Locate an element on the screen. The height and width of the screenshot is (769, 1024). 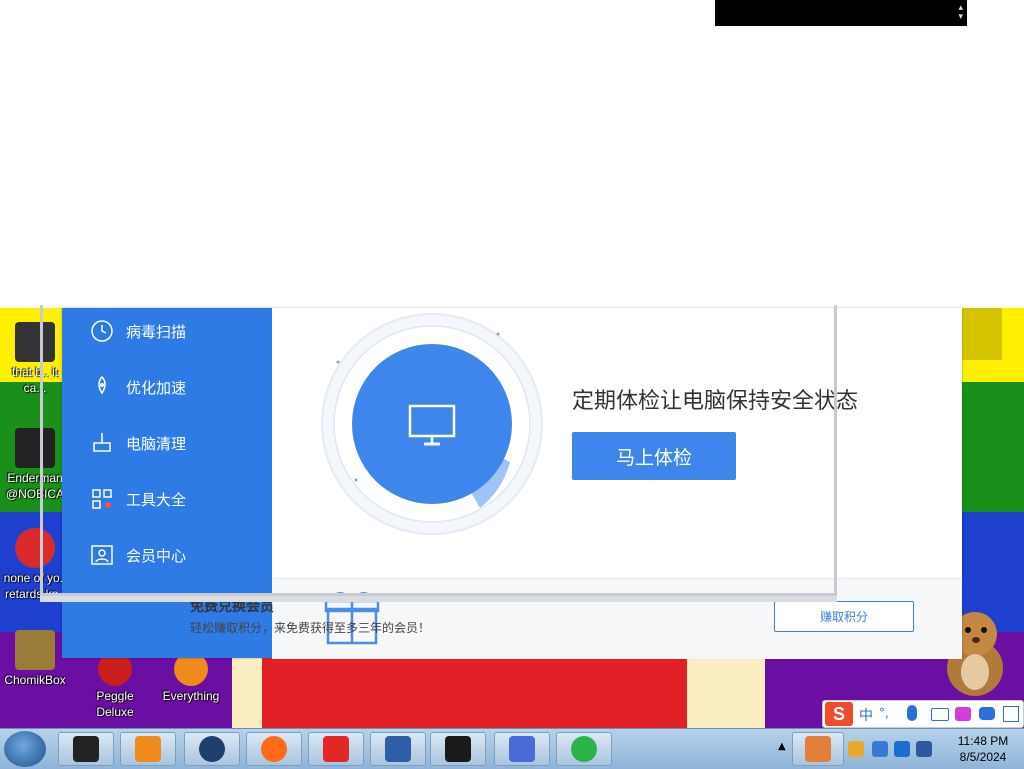
screen-icon is located at coordinates (458, 749).